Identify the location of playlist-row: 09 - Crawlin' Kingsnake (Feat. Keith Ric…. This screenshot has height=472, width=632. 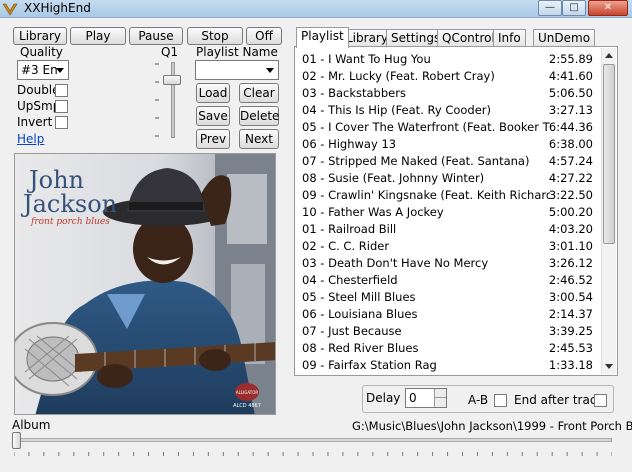
(449, 195).